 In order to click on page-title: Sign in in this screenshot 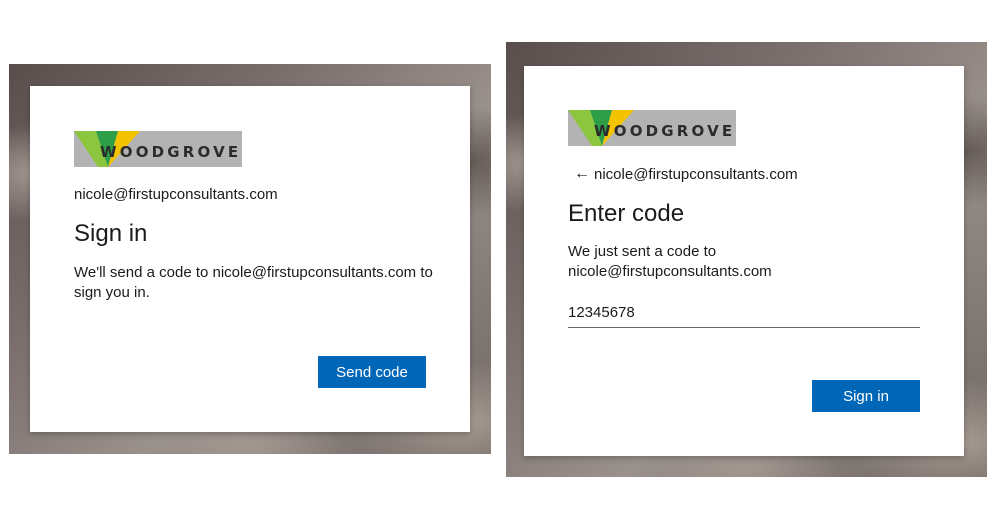, I will do `click(111, 233)`.